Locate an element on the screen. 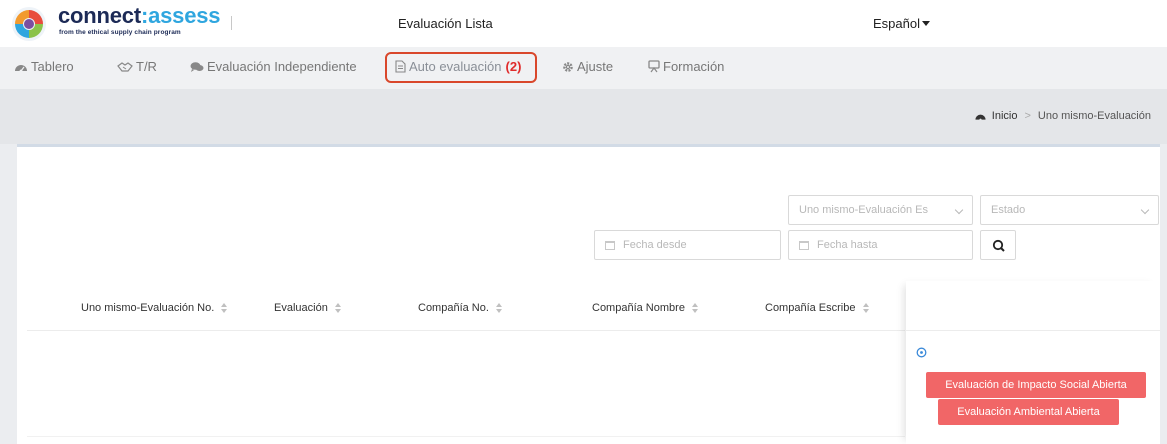  date-from-input: Fecha desde is located at coordinates (687, 245).